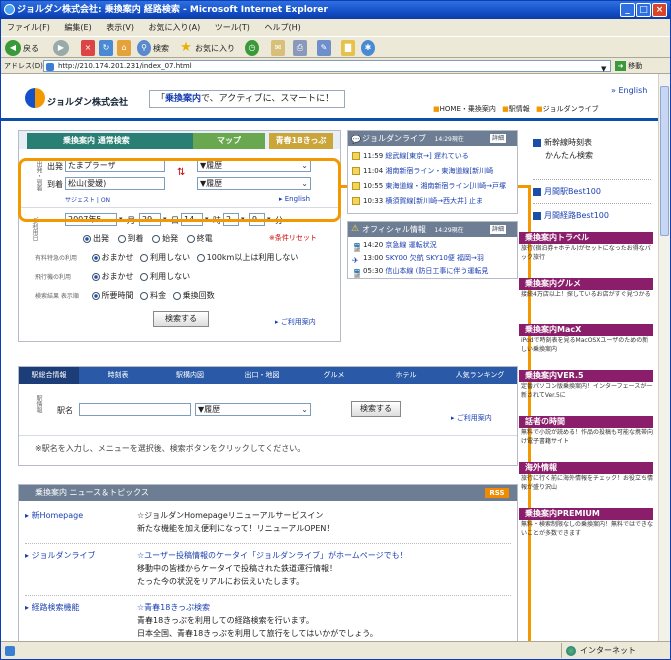 The image size is (671, 660). What do you see at coordinates (537, 215) in the screenshot?
I see `square-bullet-icon` at bounding box center [537, 215].